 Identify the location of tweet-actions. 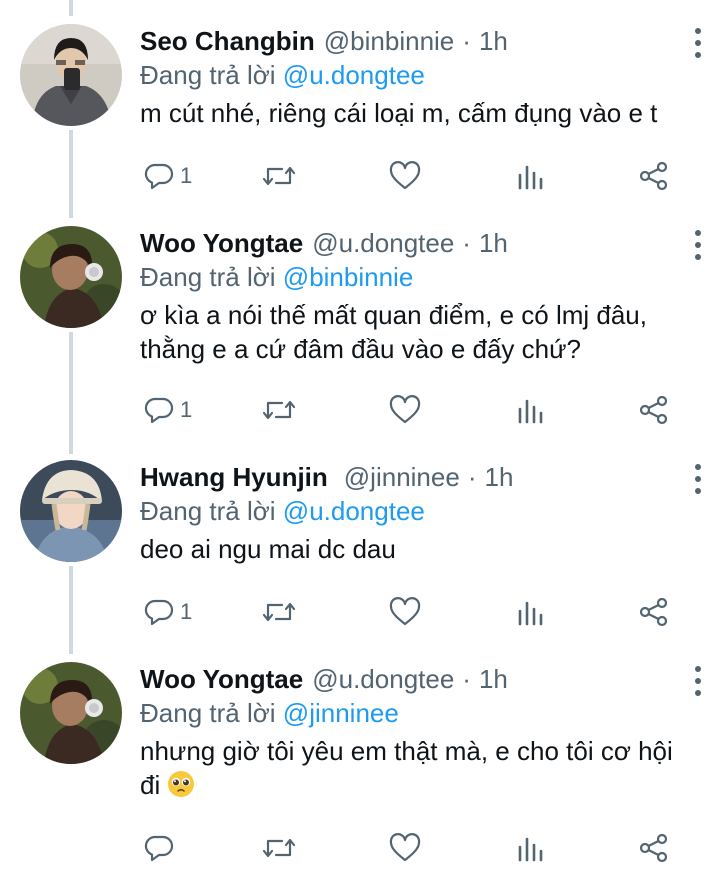
(420, 848).